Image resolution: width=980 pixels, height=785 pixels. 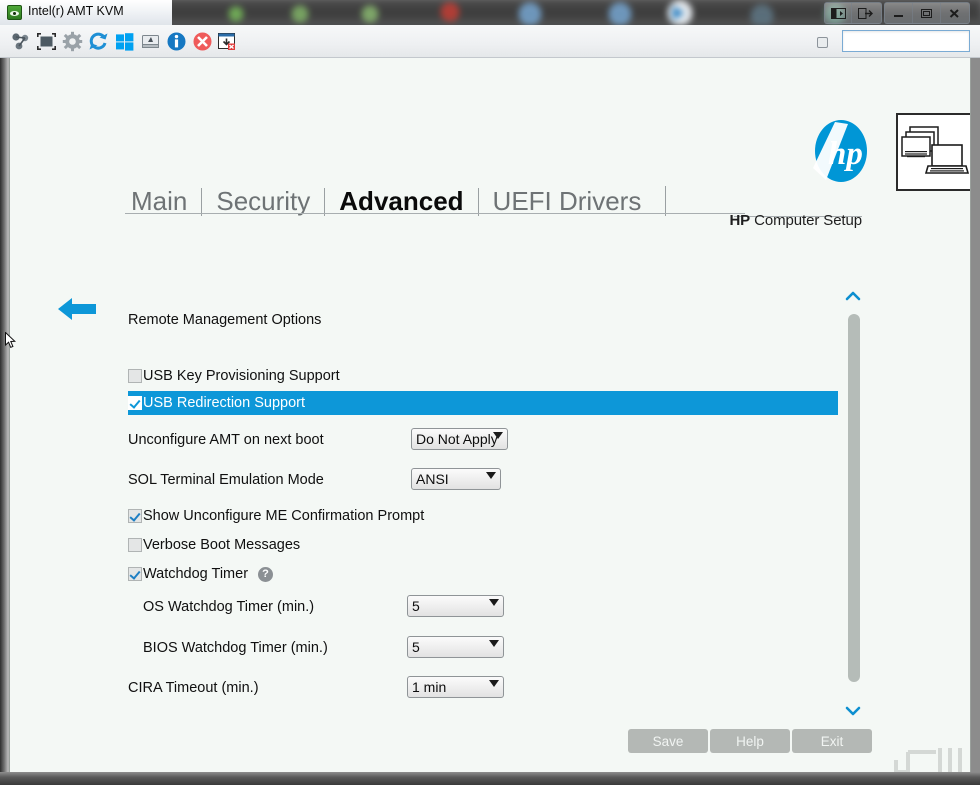 I want to click on label-verbose-boot-messages: Verbose Boot Messages, so click(x=222, y=545).